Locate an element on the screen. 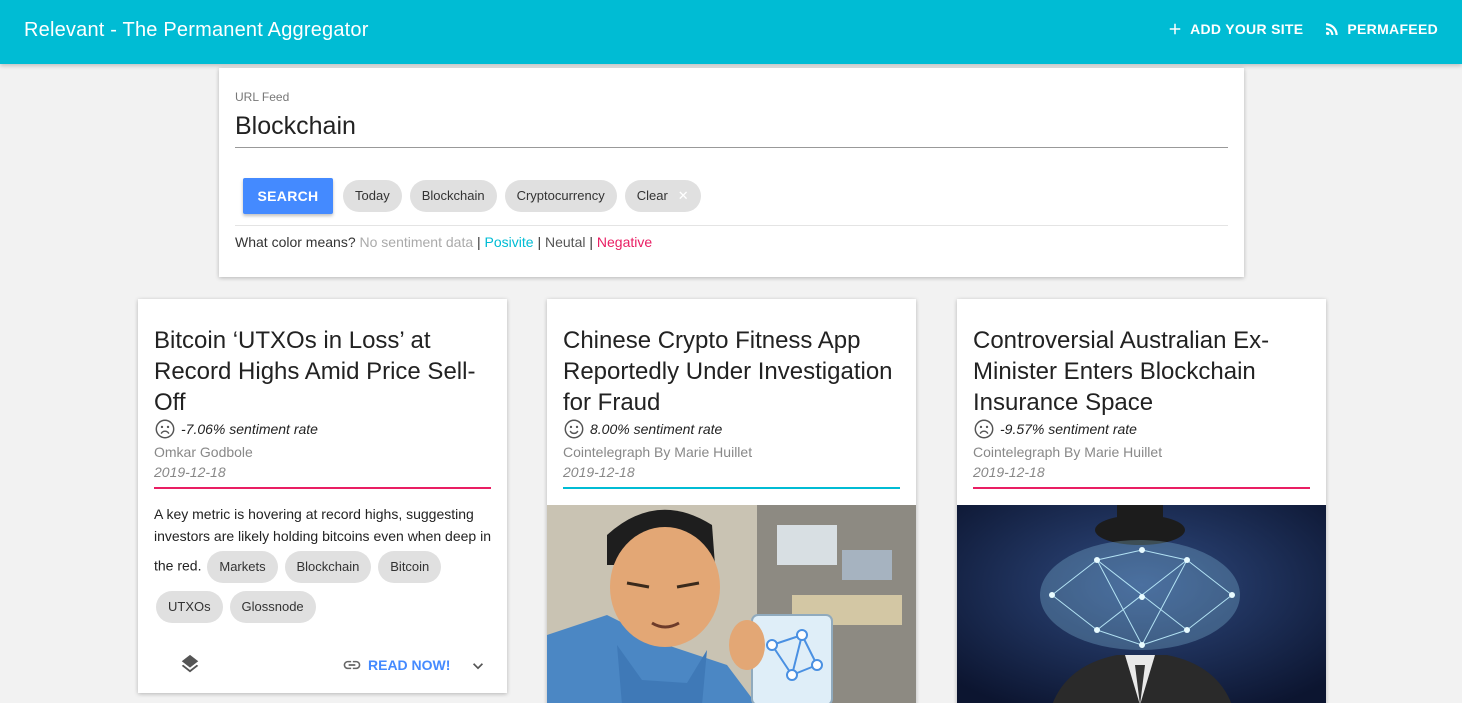  chip-cryptocurrency: Cryptocurrency is located at coordinates (560, 196).